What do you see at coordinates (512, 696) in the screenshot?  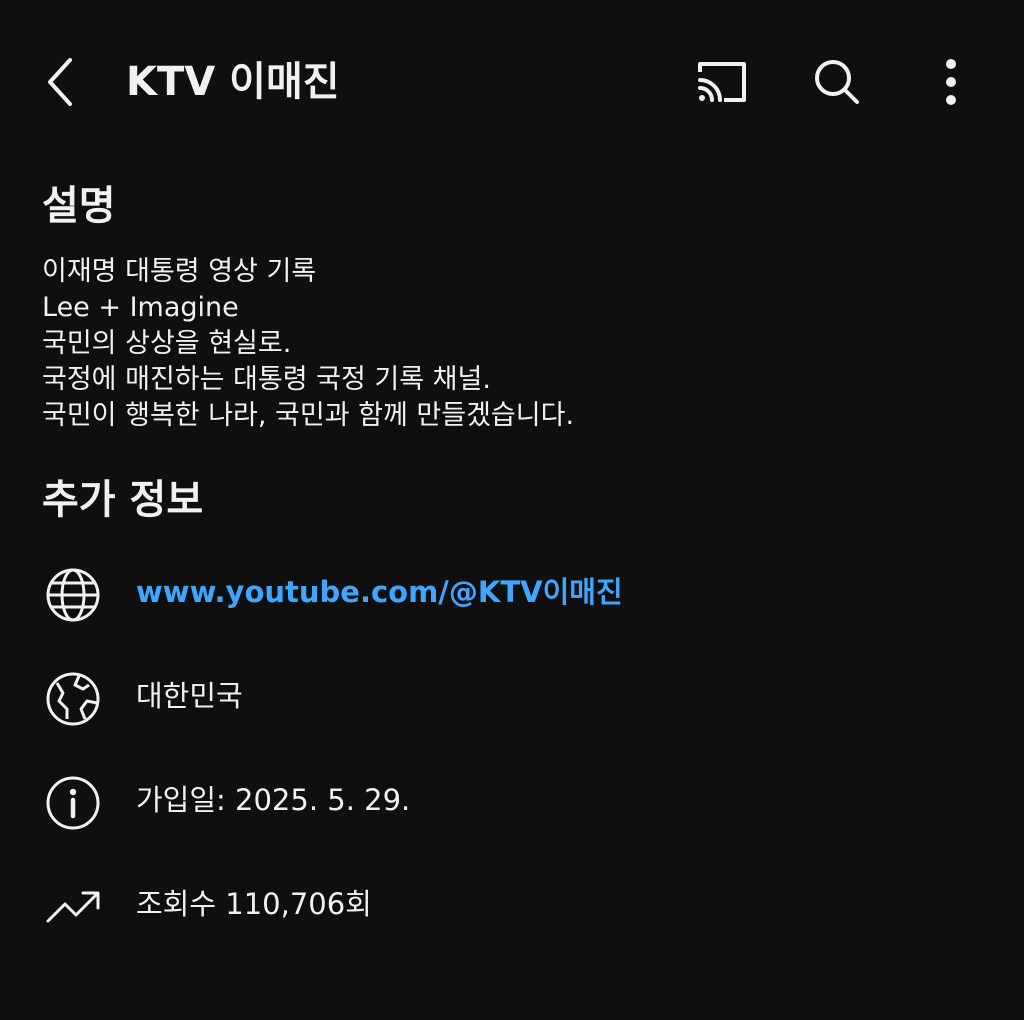 I see `country-row: 대한민국` at bounding box center [512, 696].